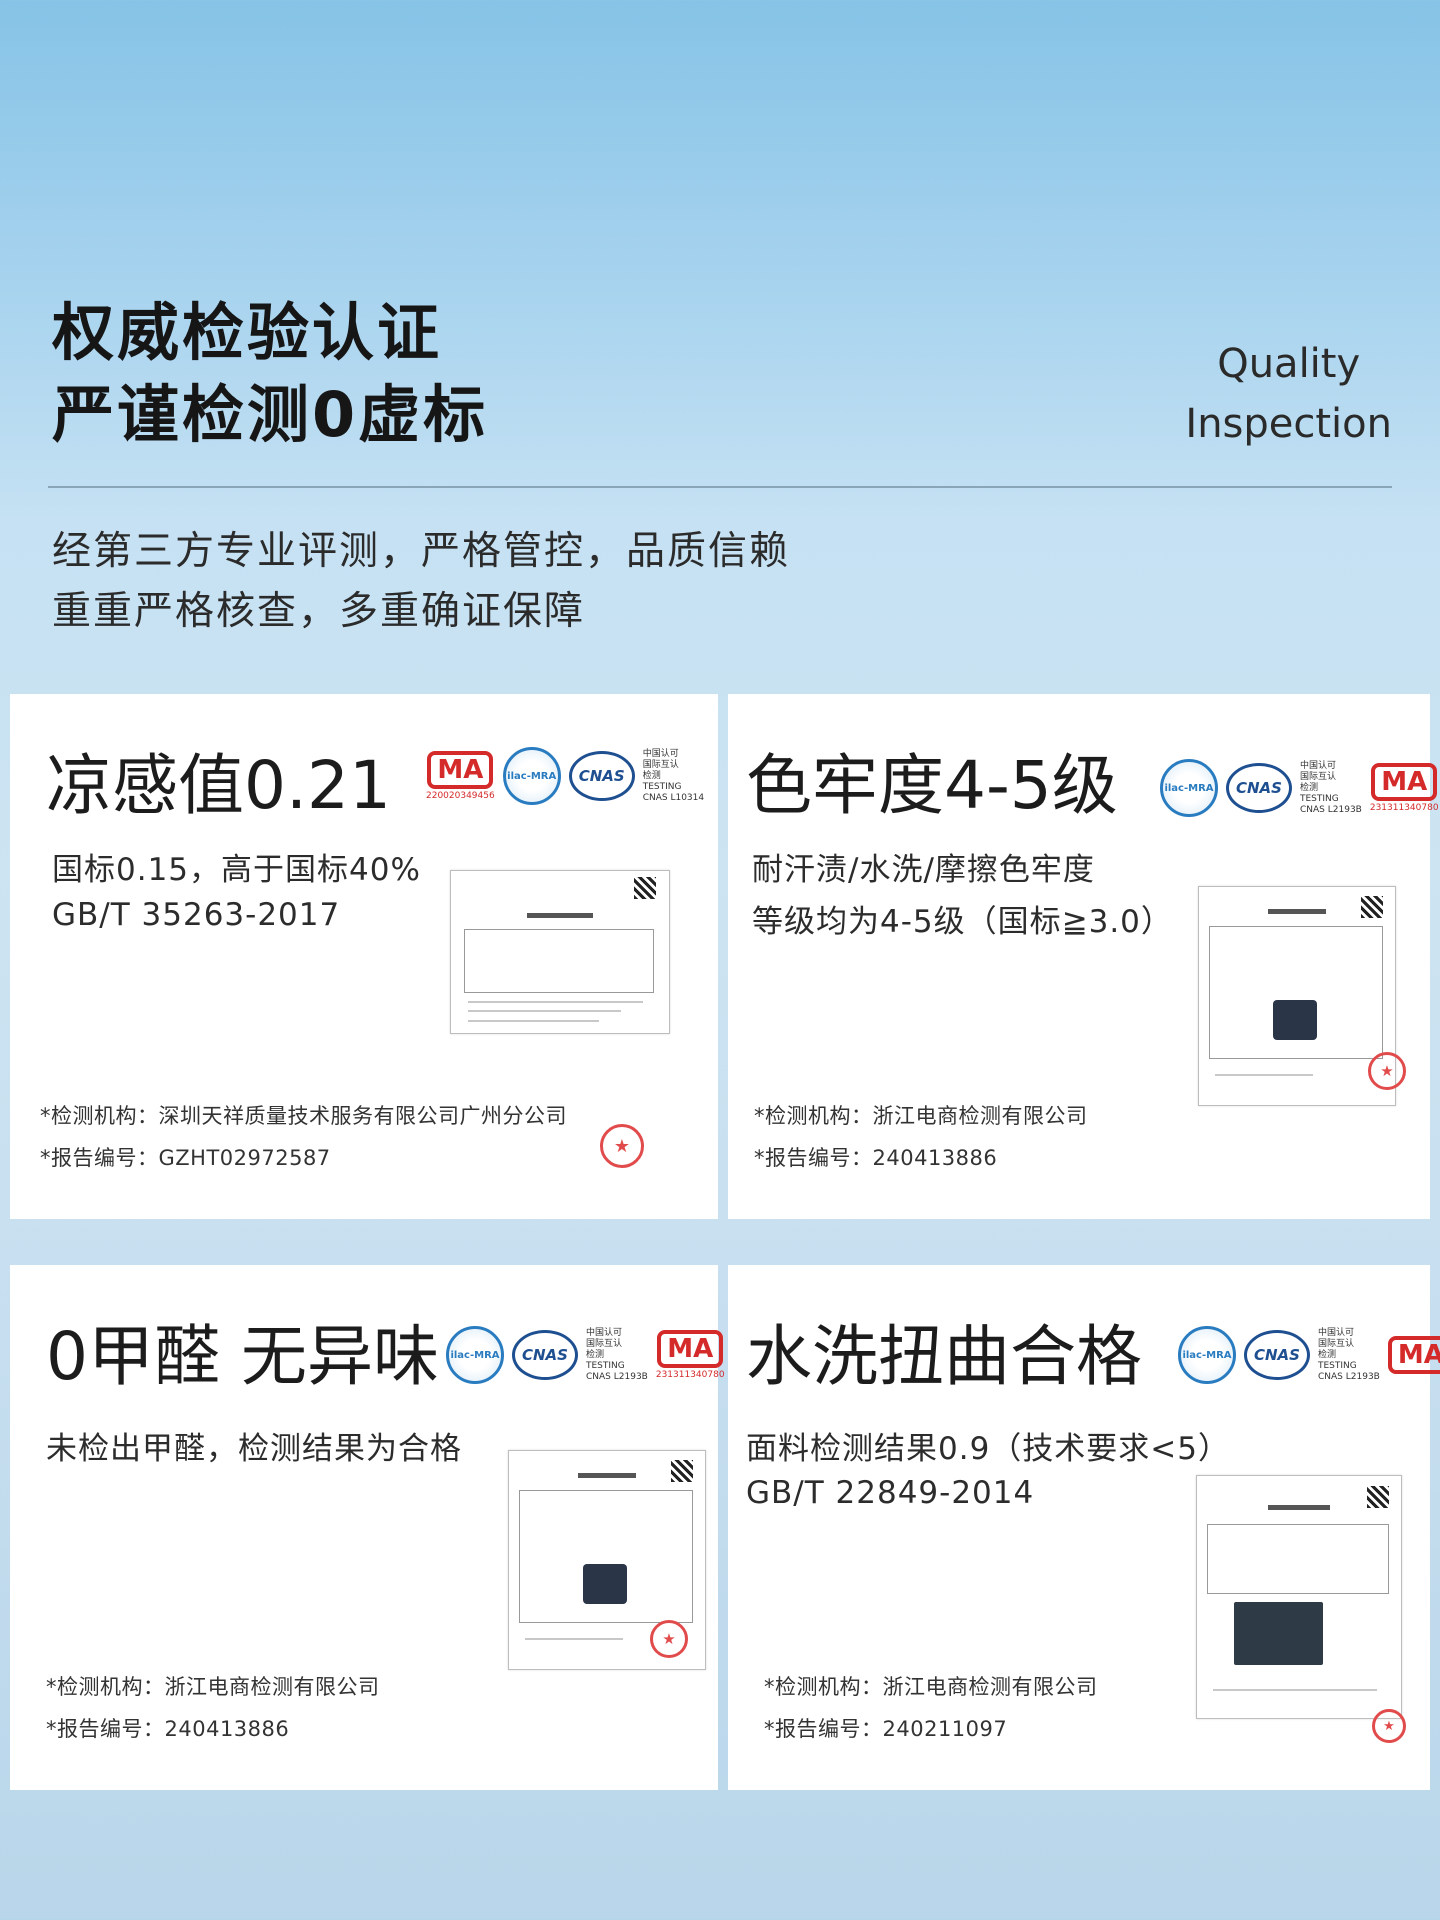 The height and width of the screenshot is (1920, 1440). Describe the element at coordinates (1288, 424) in the screenshot. I see `english-line-2: Inspection` at that location.